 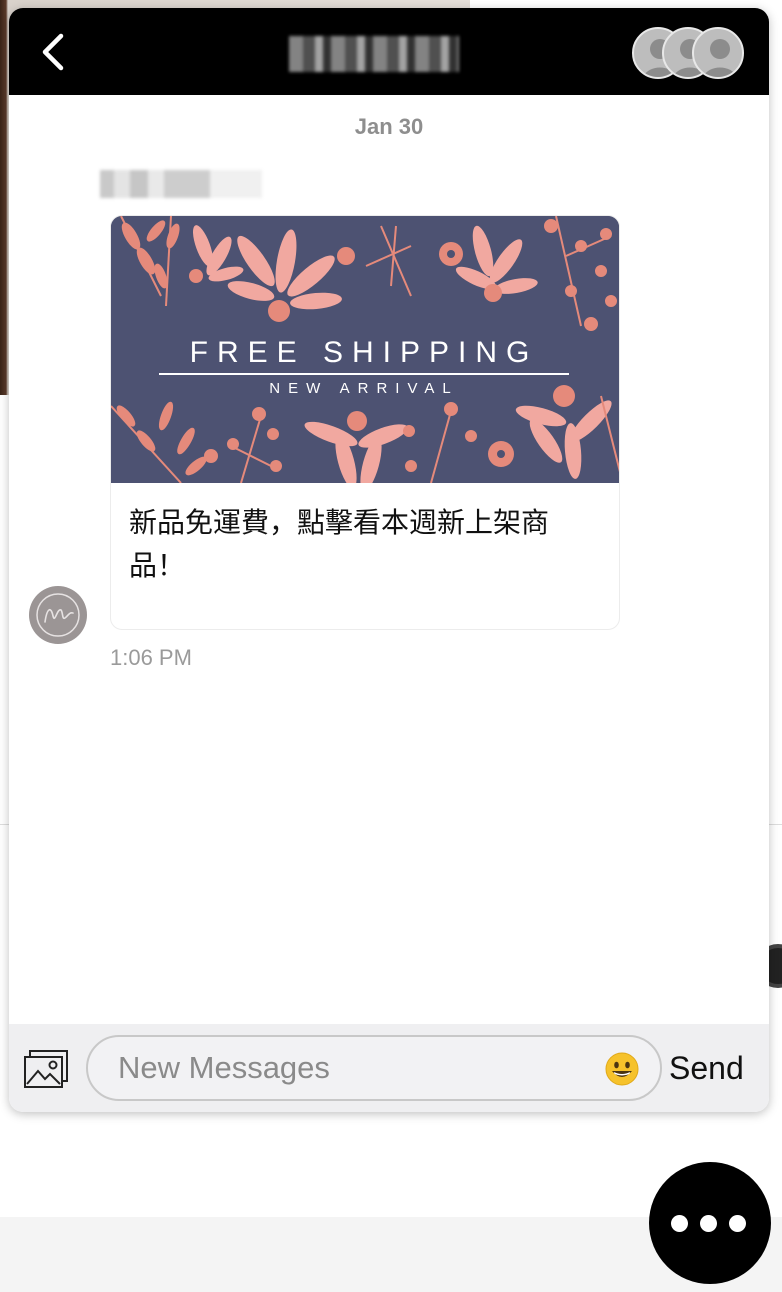 I want to click on user-silhouette-icon, so click(x=720, y=58).